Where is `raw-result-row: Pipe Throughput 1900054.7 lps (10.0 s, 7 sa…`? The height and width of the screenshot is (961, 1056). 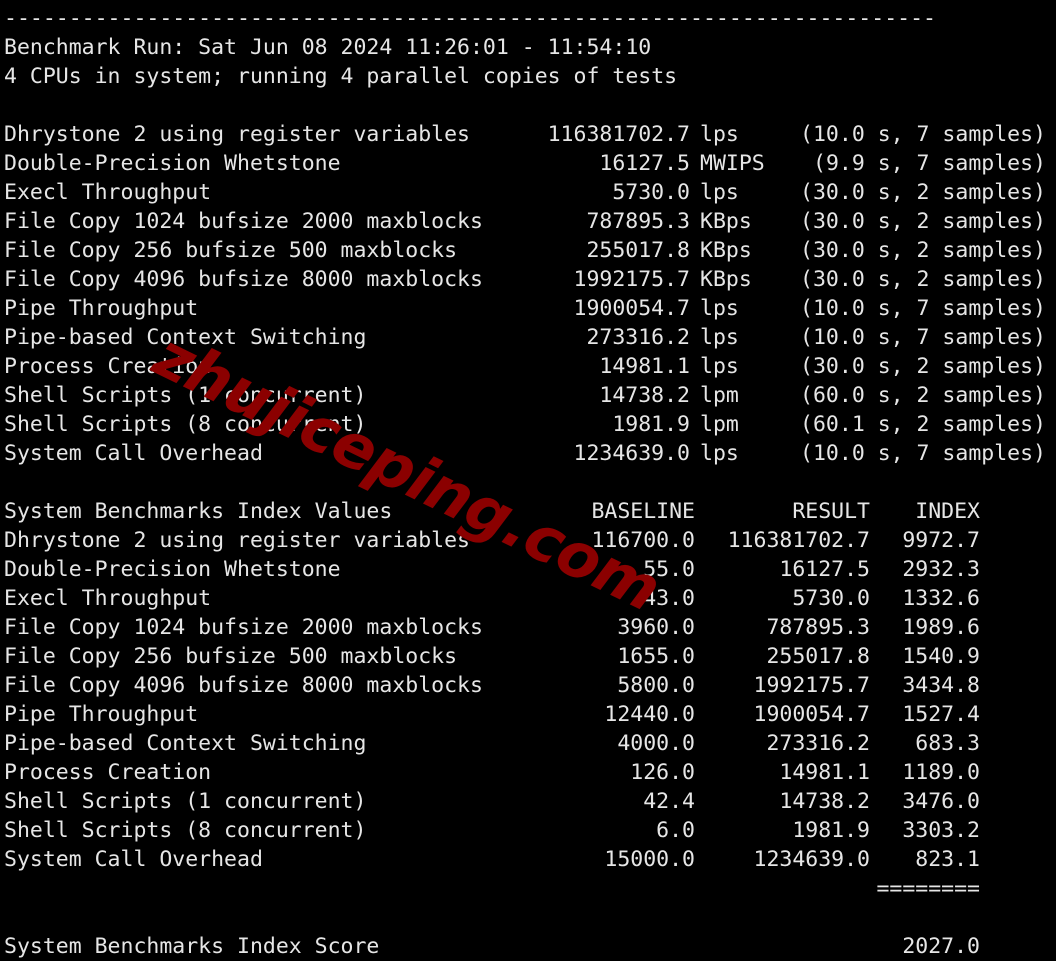 raw-result-row: Pipe Throughput 1900054.7 lps (10.0 s, 7 sa… is located at coordinates (528, 308).